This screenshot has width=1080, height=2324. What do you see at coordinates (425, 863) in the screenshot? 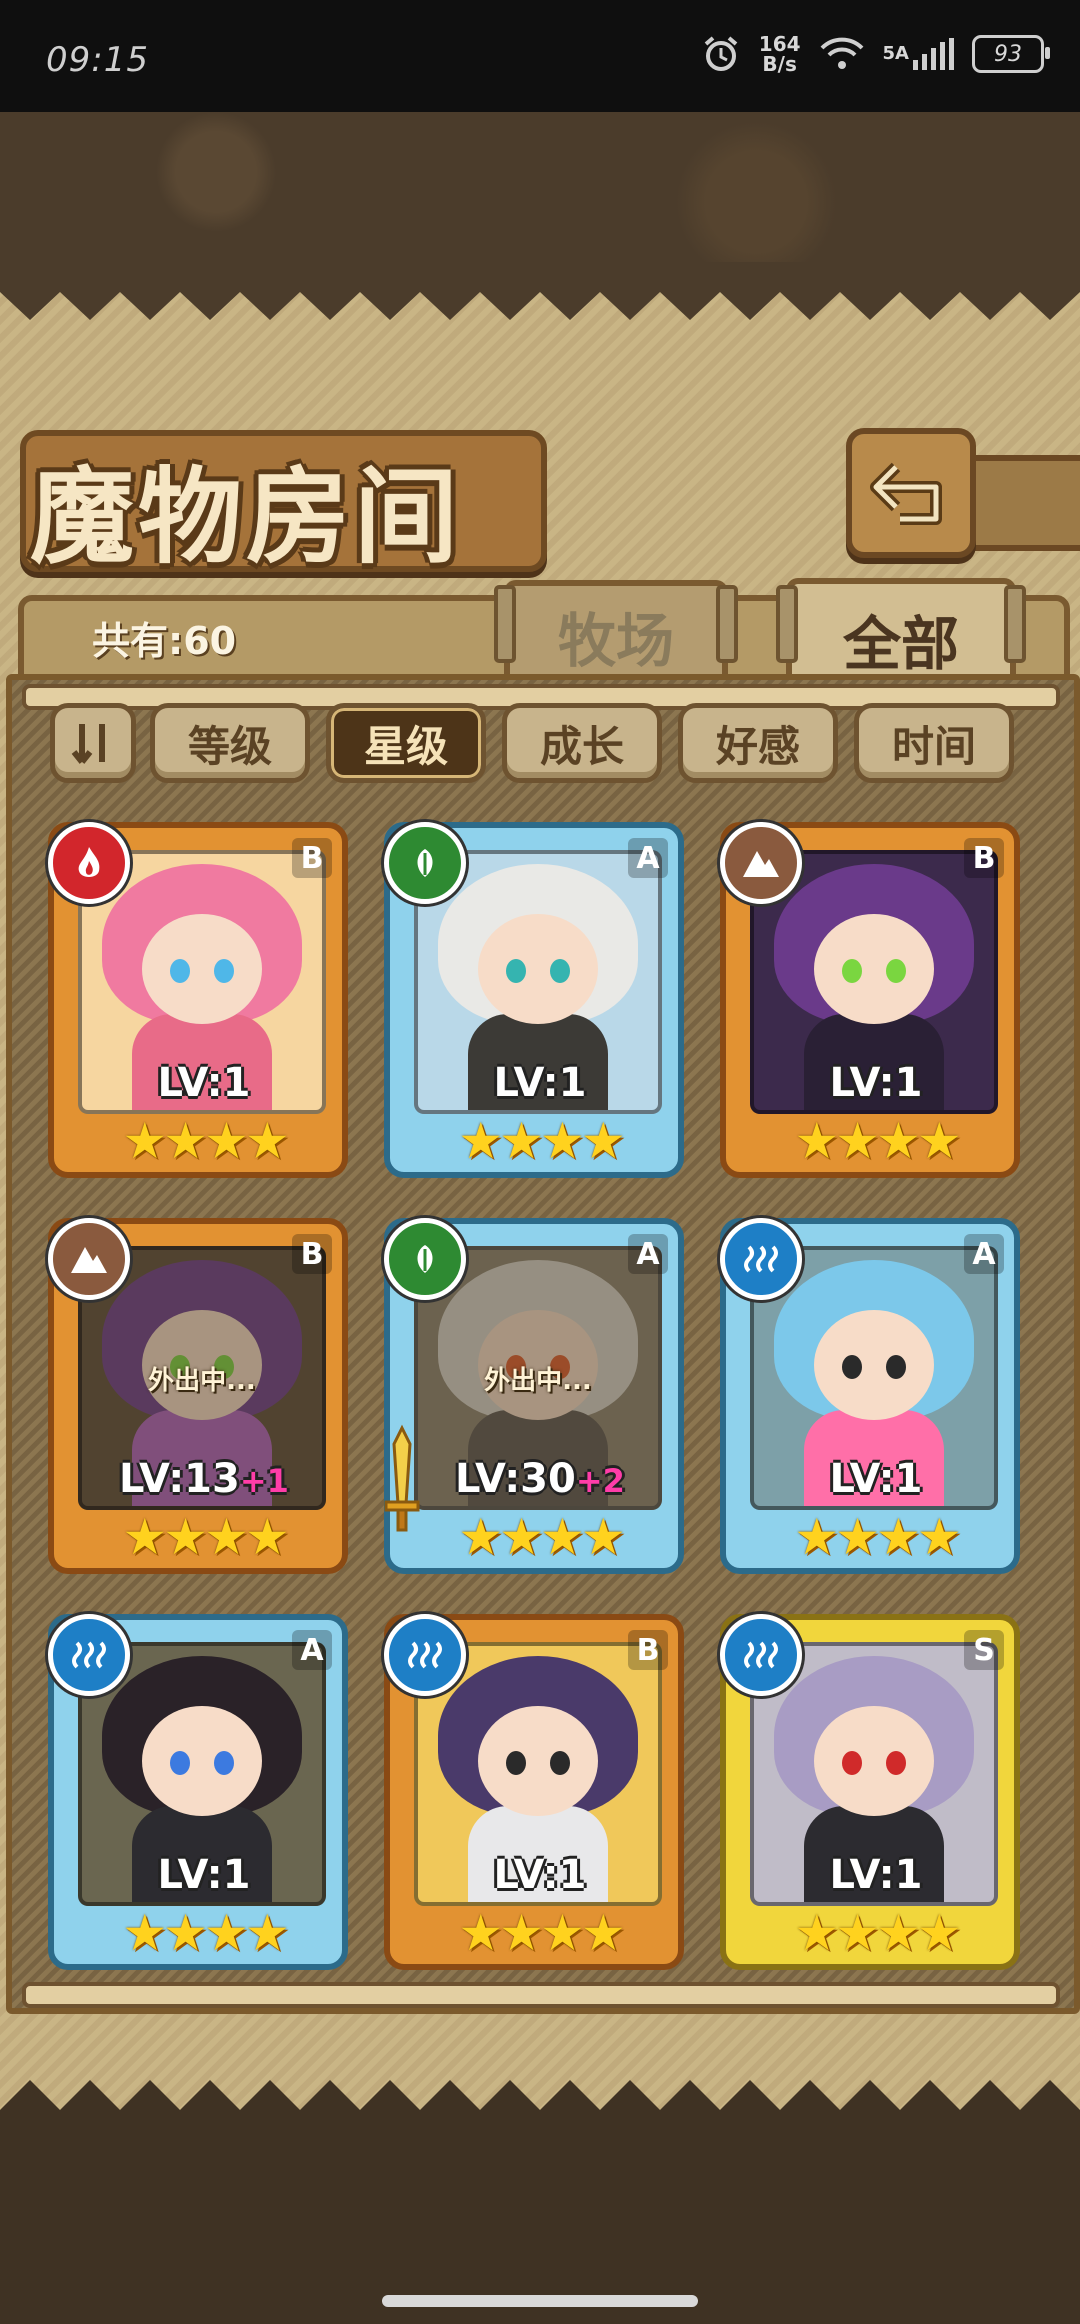
I see `leaf-element-icon` at bounding box center [425, 863].